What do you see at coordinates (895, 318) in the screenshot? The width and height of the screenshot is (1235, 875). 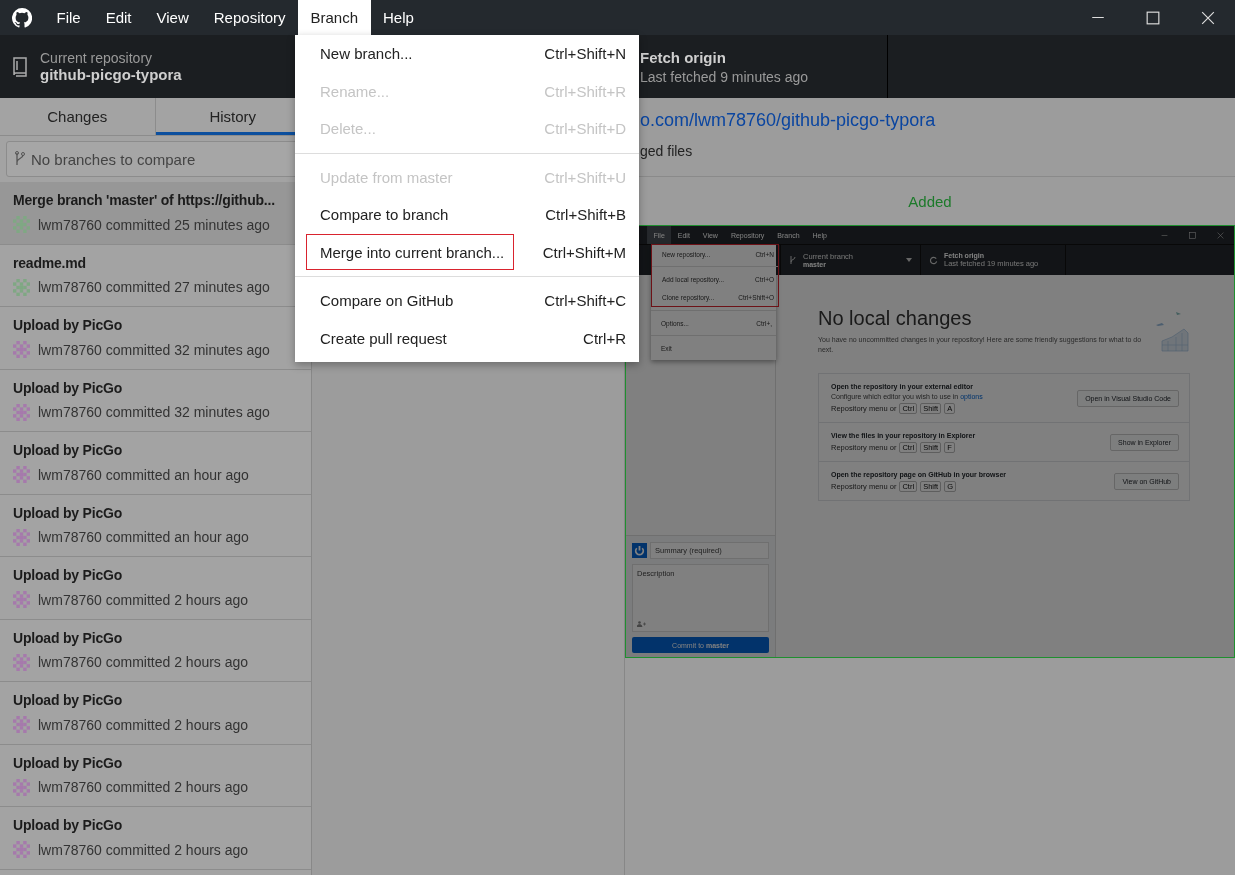 I see `empty-state-title: No local changes` at bounding box center [895, 318].